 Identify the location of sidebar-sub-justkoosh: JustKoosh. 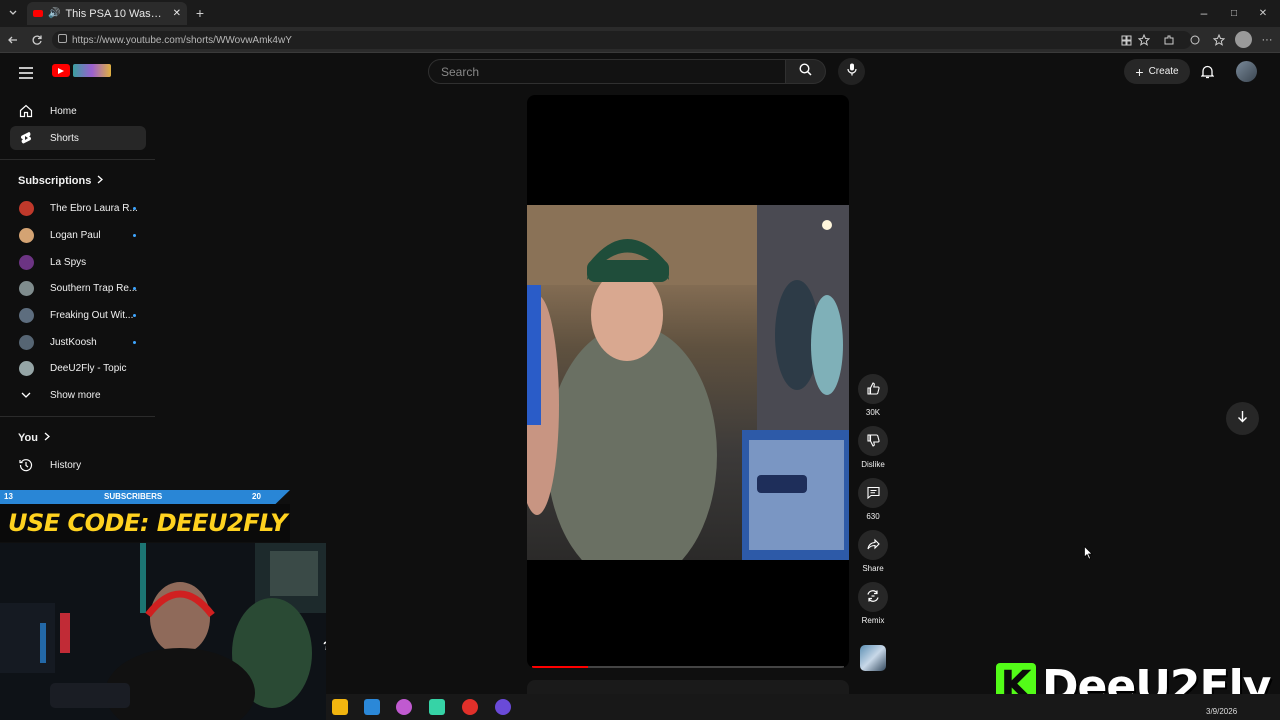
(78, 342).